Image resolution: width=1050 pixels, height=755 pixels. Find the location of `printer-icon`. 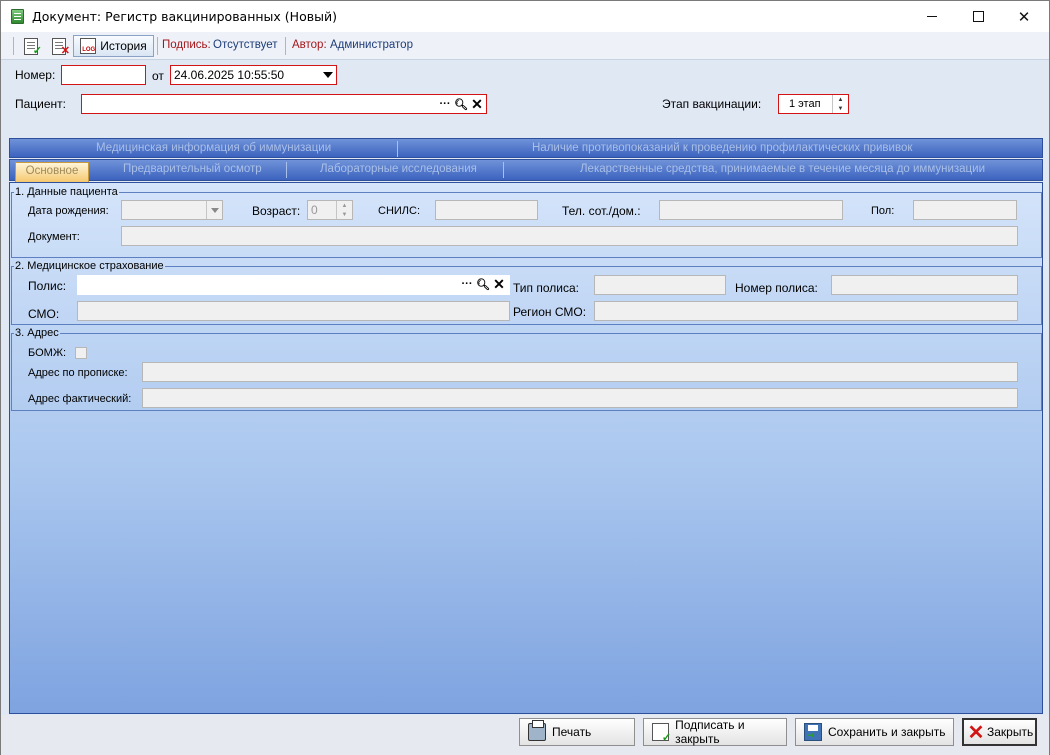

printer-icon is located at coordinates (537, 730).